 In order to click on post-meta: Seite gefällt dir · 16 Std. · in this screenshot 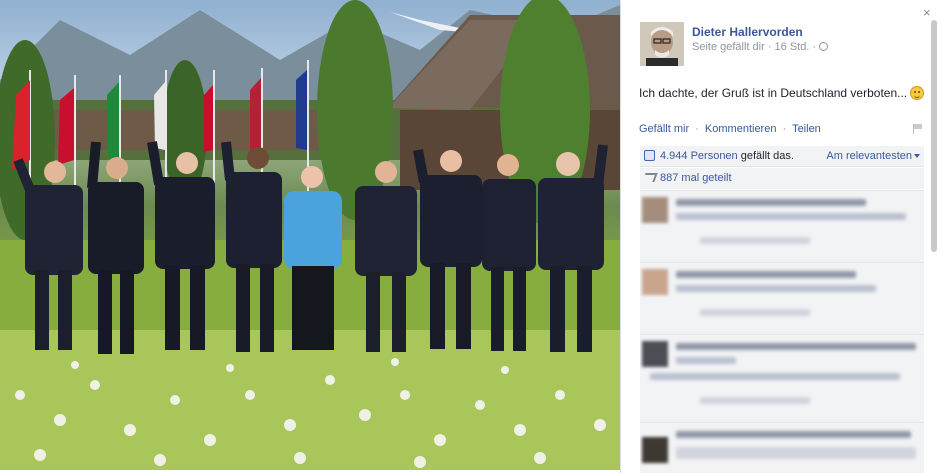, I will do `click(760, 47)`.